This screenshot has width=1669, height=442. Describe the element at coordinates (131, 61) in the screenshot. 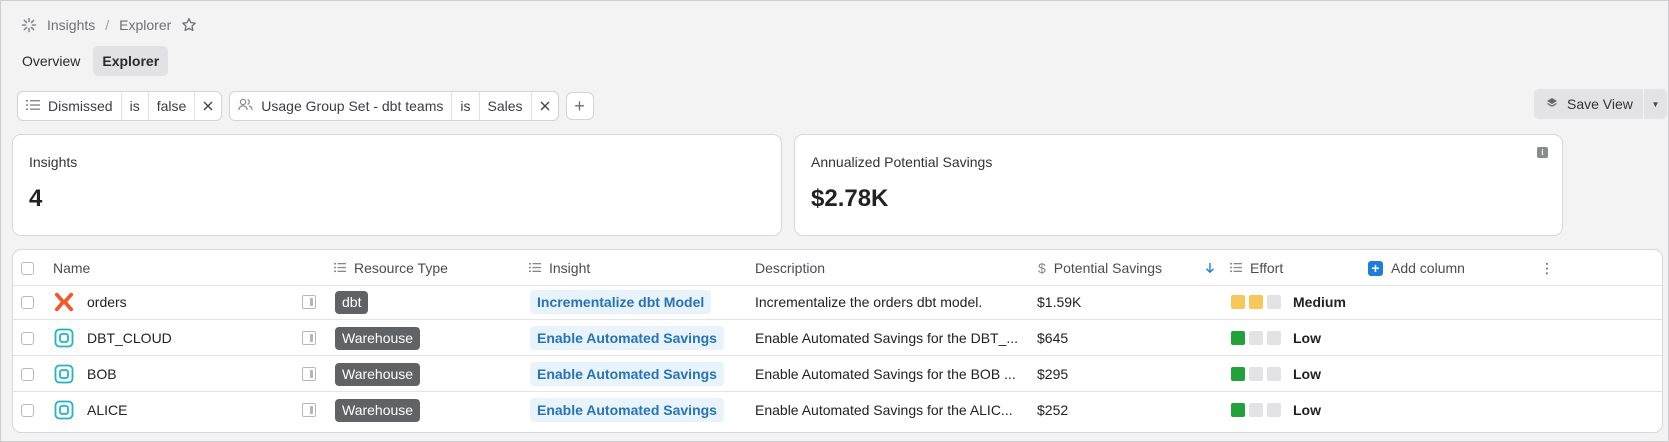

I see `tab-explorer: Explorer` at that location.